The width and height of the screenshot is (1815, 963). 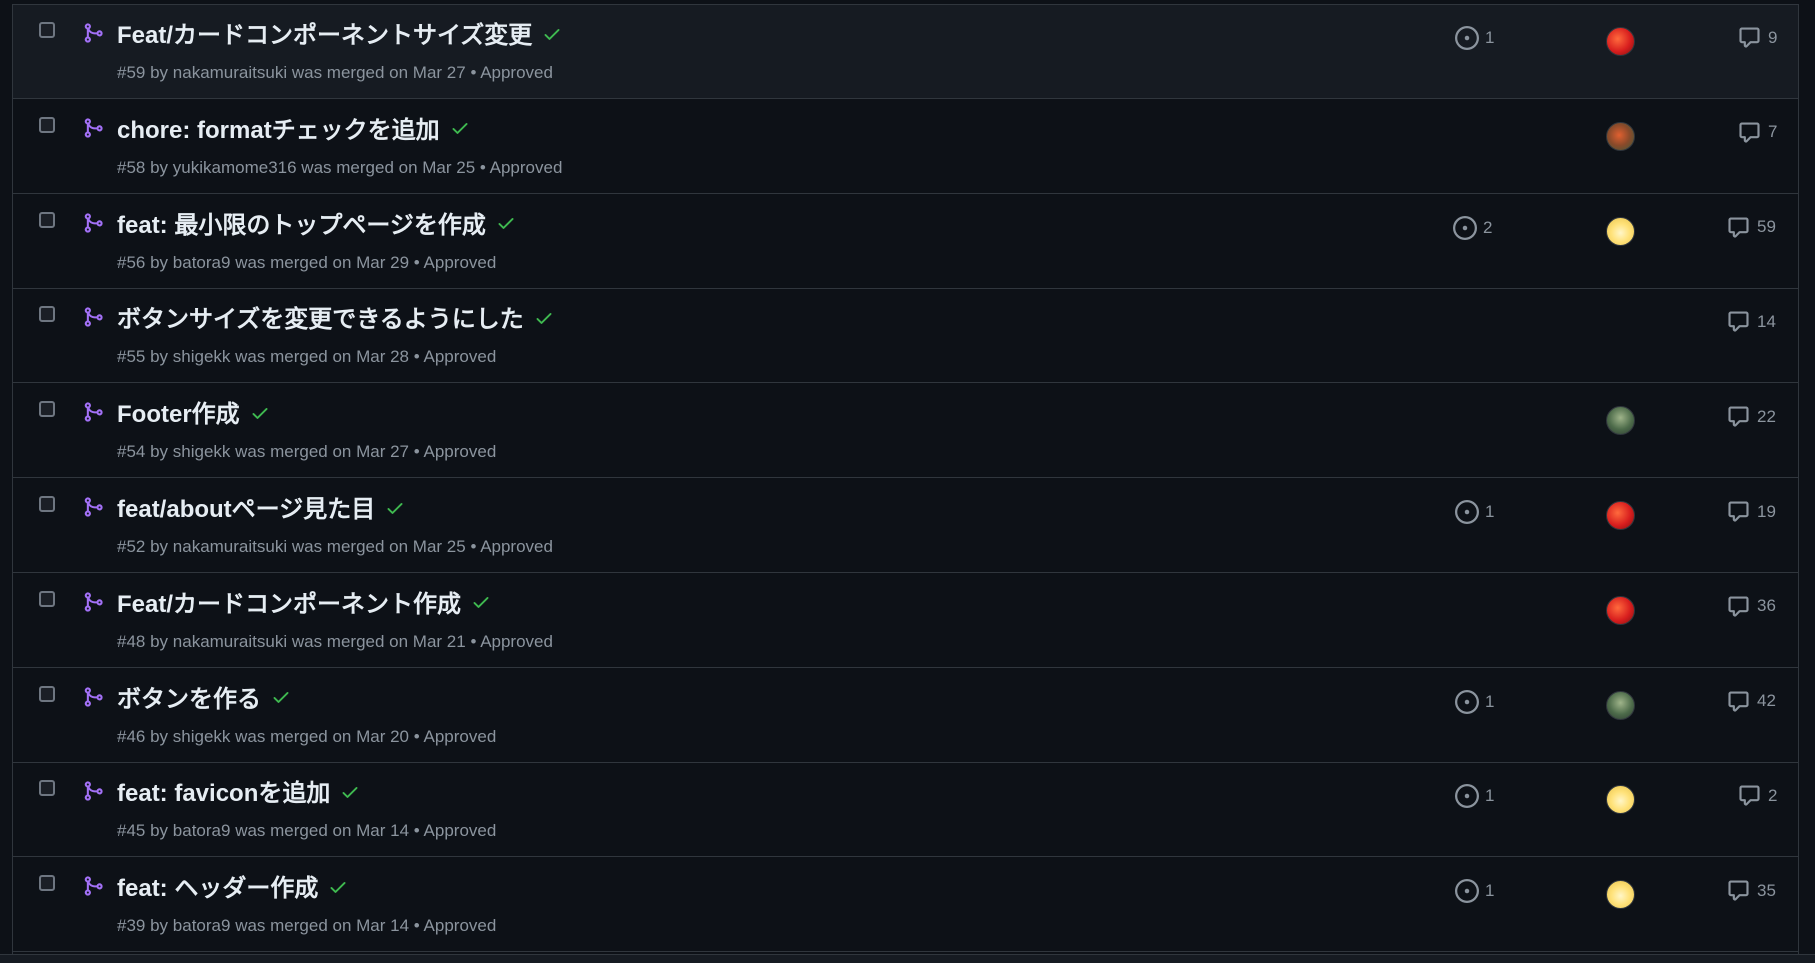 I want to click on pull-request-title-link: feat: faviconを追加, so click(x=238, y=794).